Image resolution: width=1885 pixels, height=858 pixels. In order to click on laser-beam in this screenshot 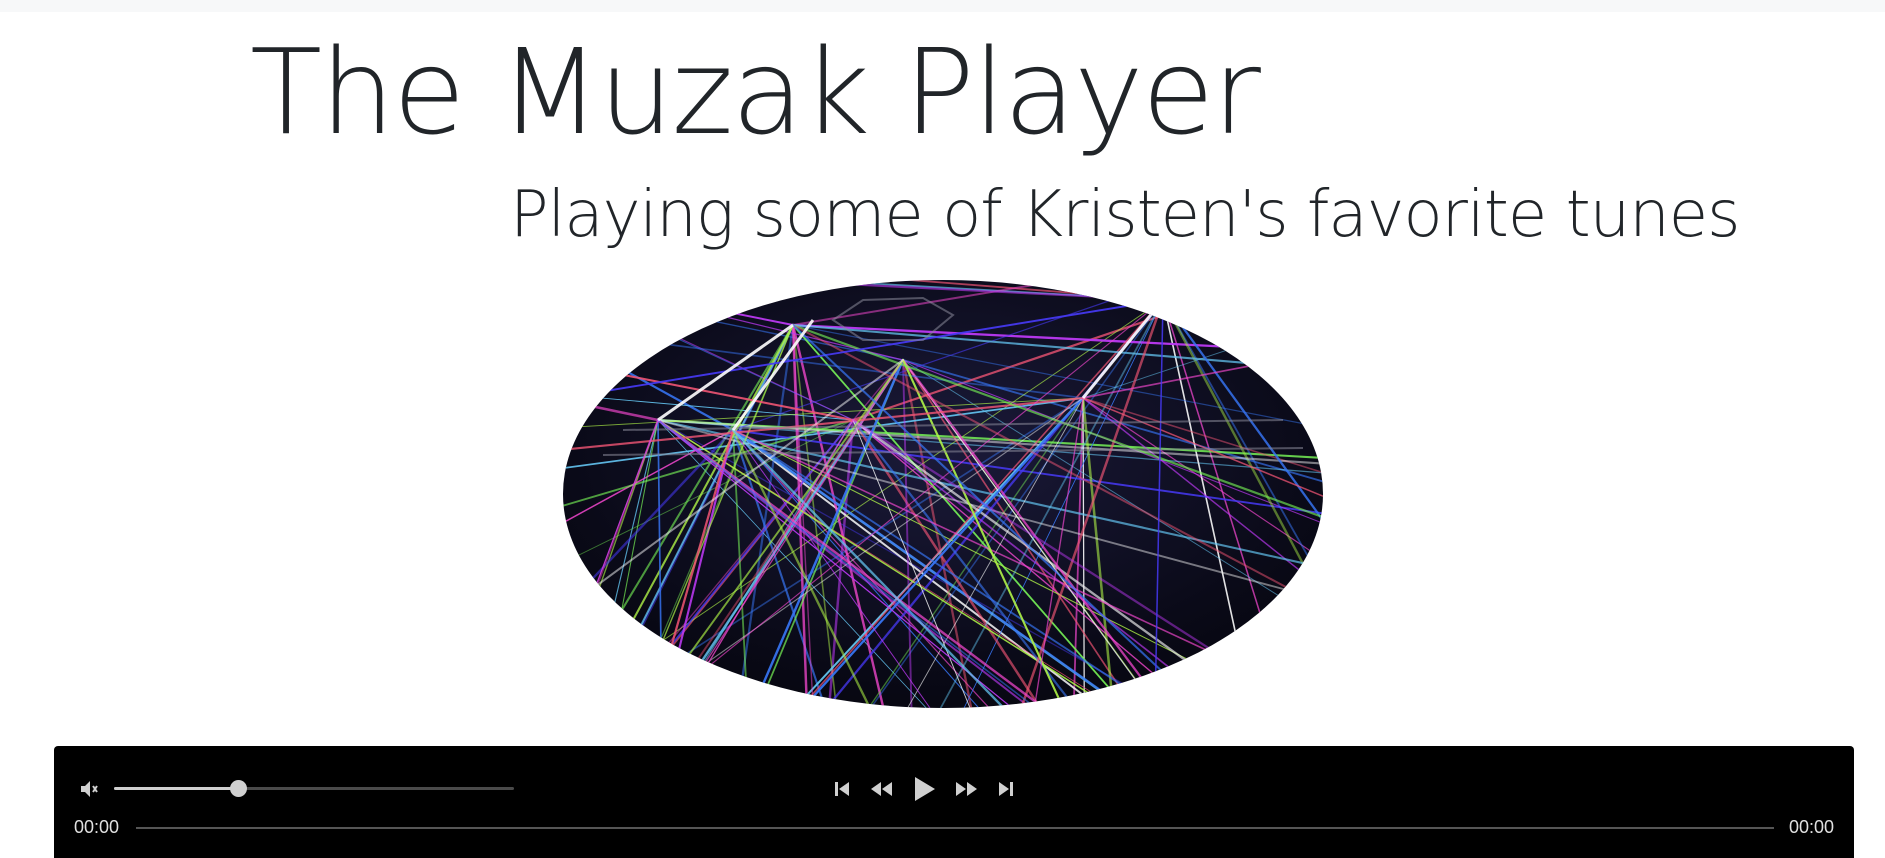, I will do `click(679, 303)`.